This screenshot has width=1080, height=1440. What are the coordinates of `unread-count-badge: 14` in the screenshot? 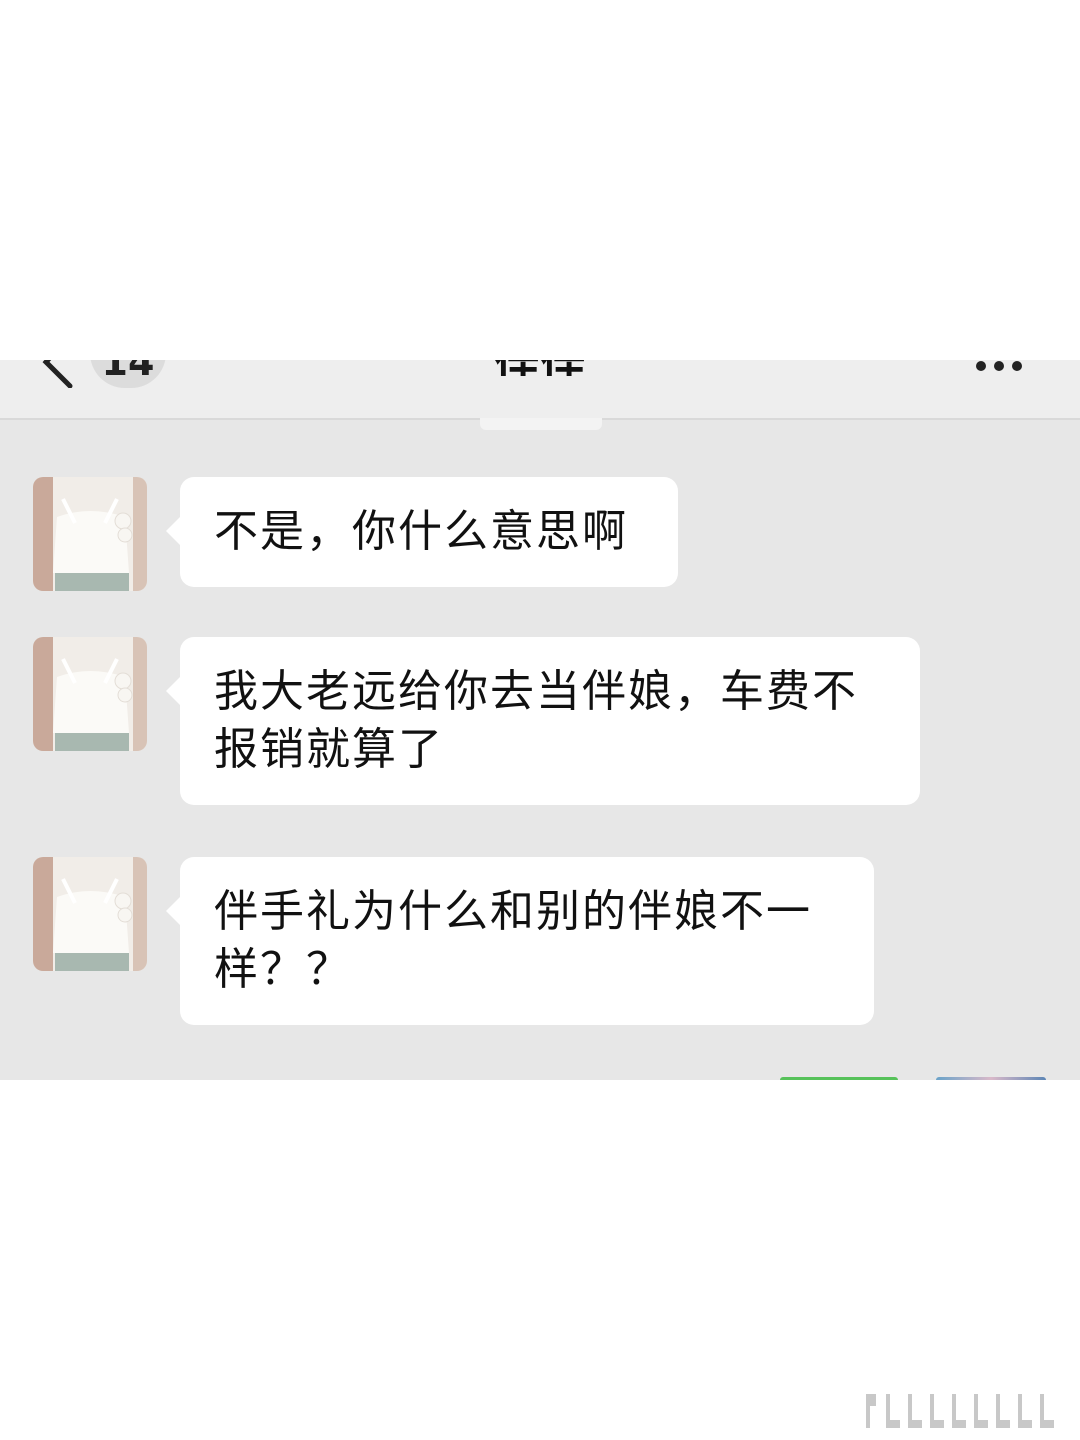 It's located at (128, 374).